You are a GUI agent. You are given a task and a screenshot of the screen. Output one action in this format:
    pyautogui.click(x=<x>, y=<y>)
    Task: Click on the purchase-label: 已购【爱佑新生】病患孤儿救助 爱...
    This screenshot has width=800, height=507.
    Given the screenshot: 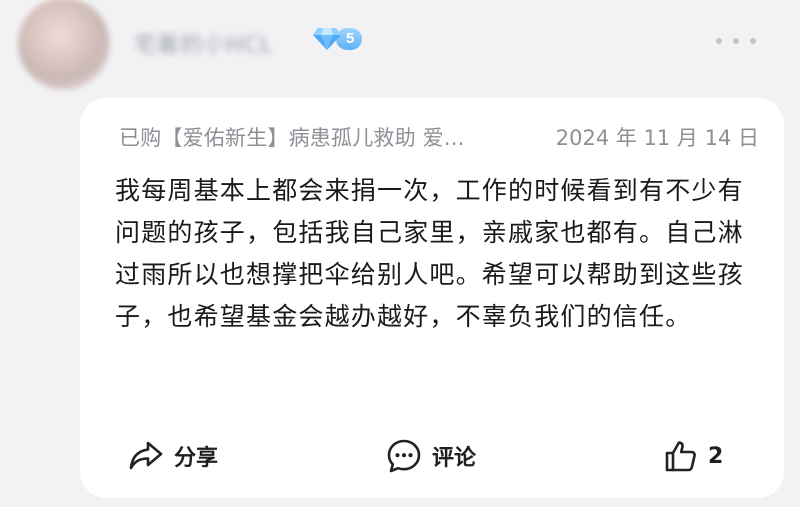 What is the action you would take?
    pyautogui.click(x=292, y=137)
    